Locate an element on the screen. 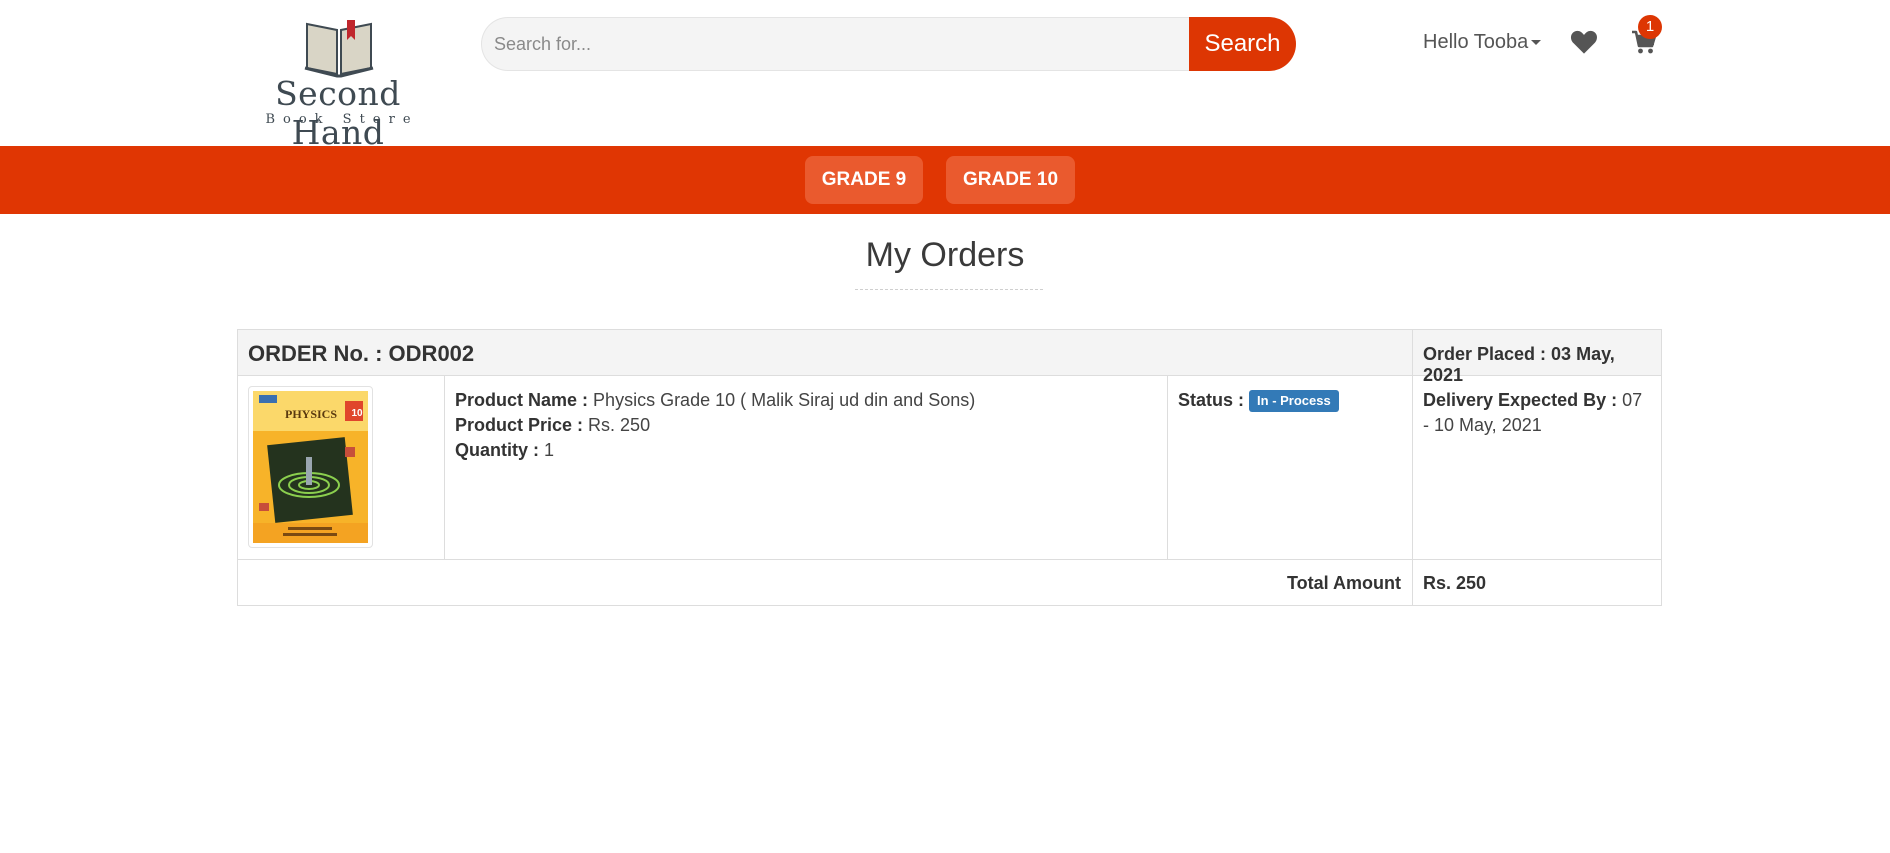 This screenshot has width=1890, height=853. book-cover-image: 10 PHYSICS is located at coordinates (310, 467).